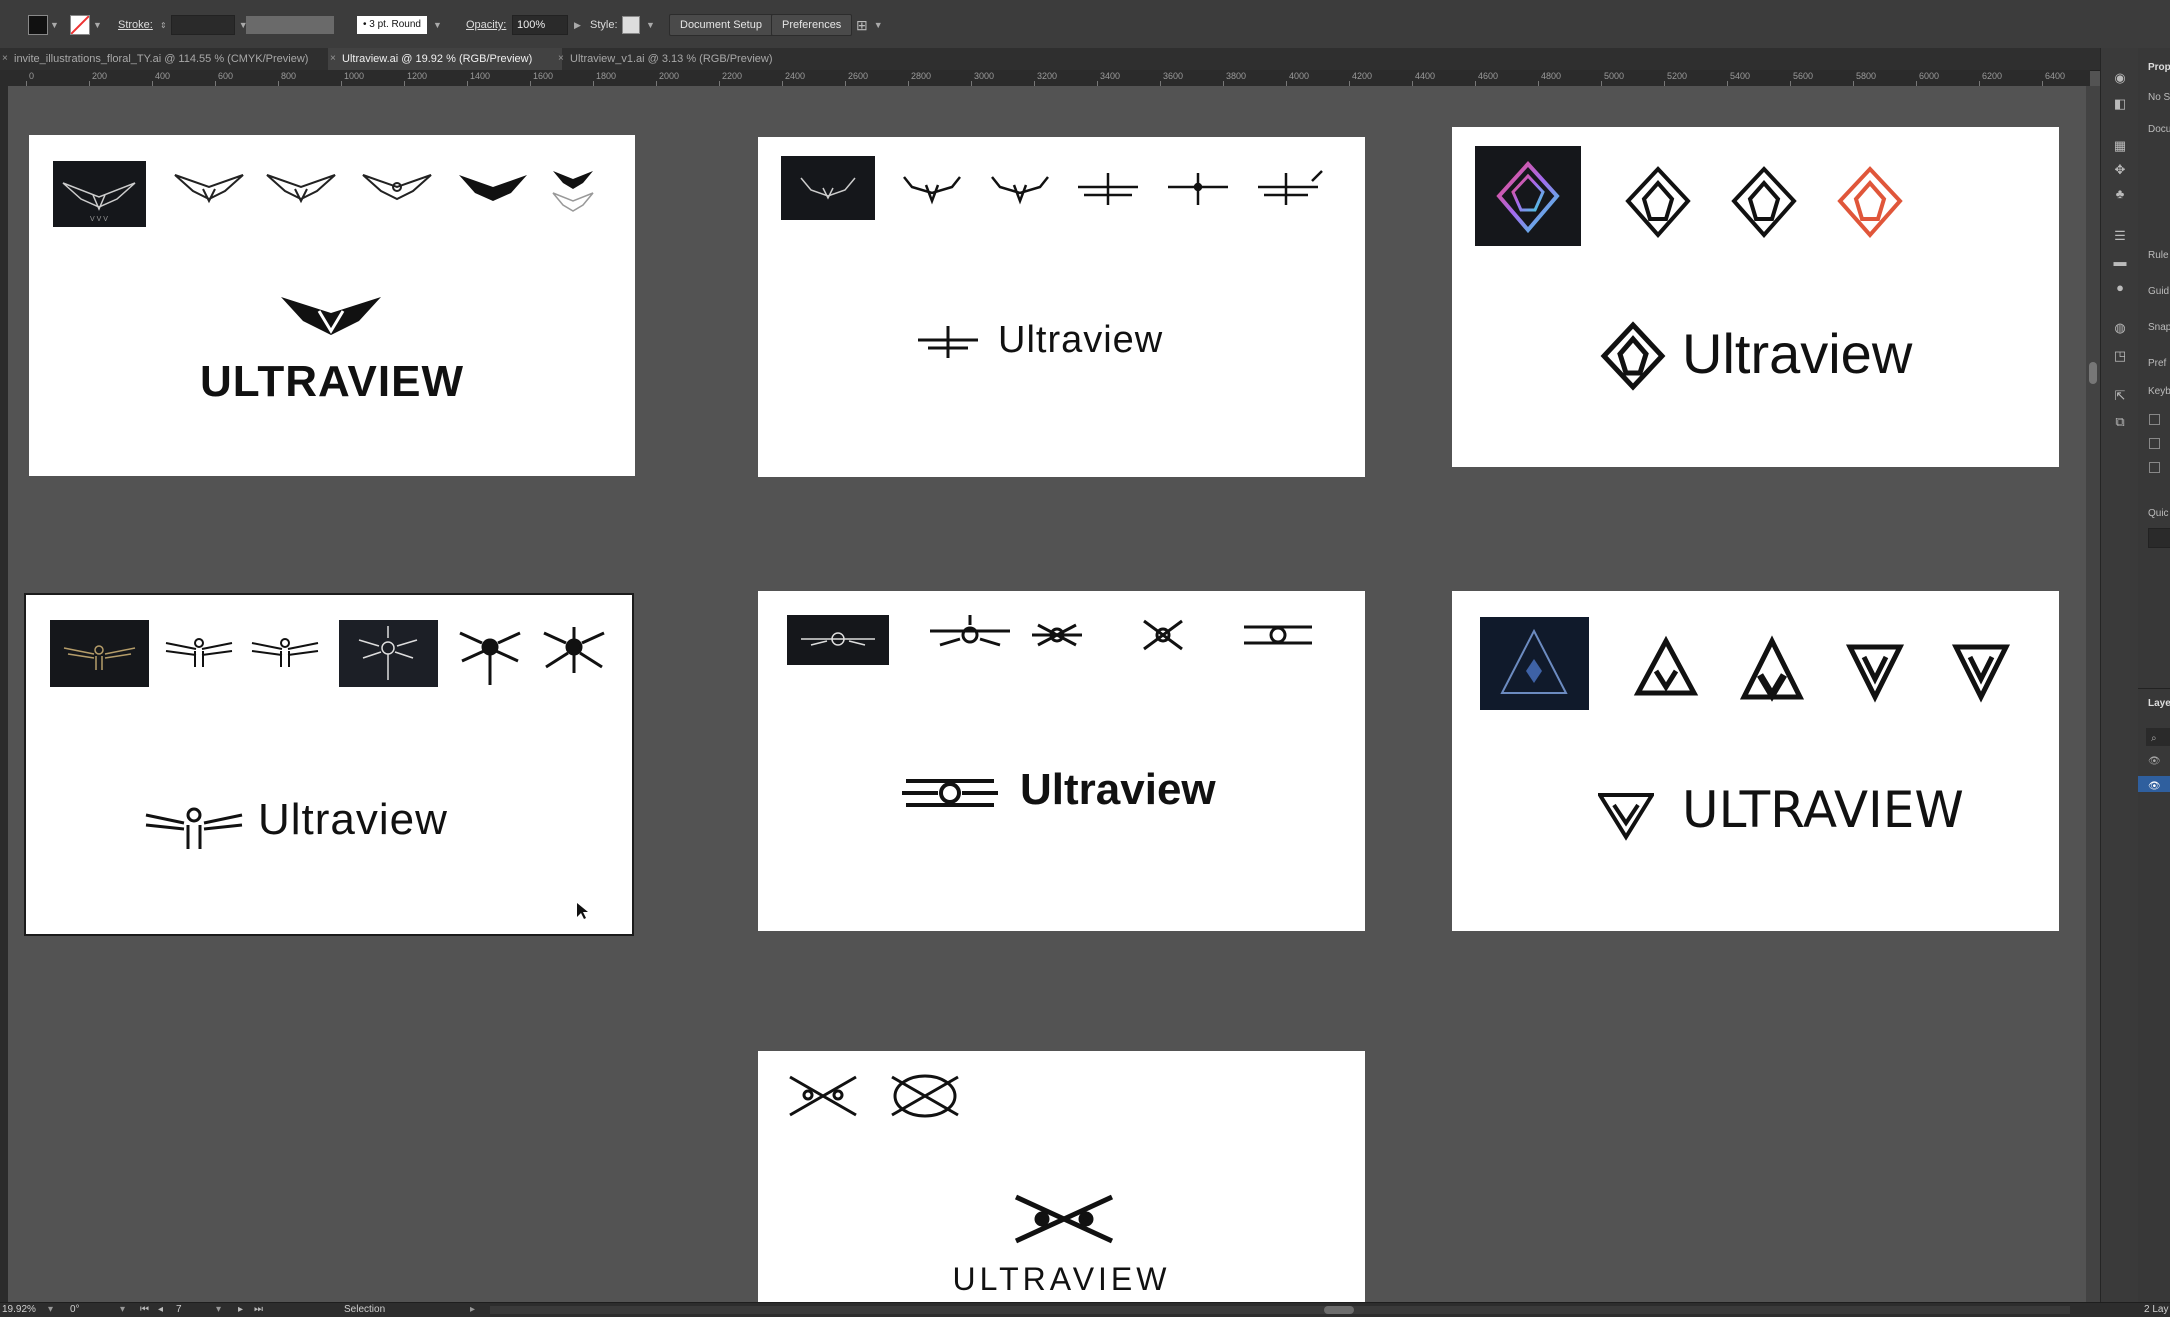 The height and width of the screenshot is (1317, 2170). What do you see at coordinates (290, 25) in the screenshot?
I see `variable-width-profile` at bounding box center [290, 25].